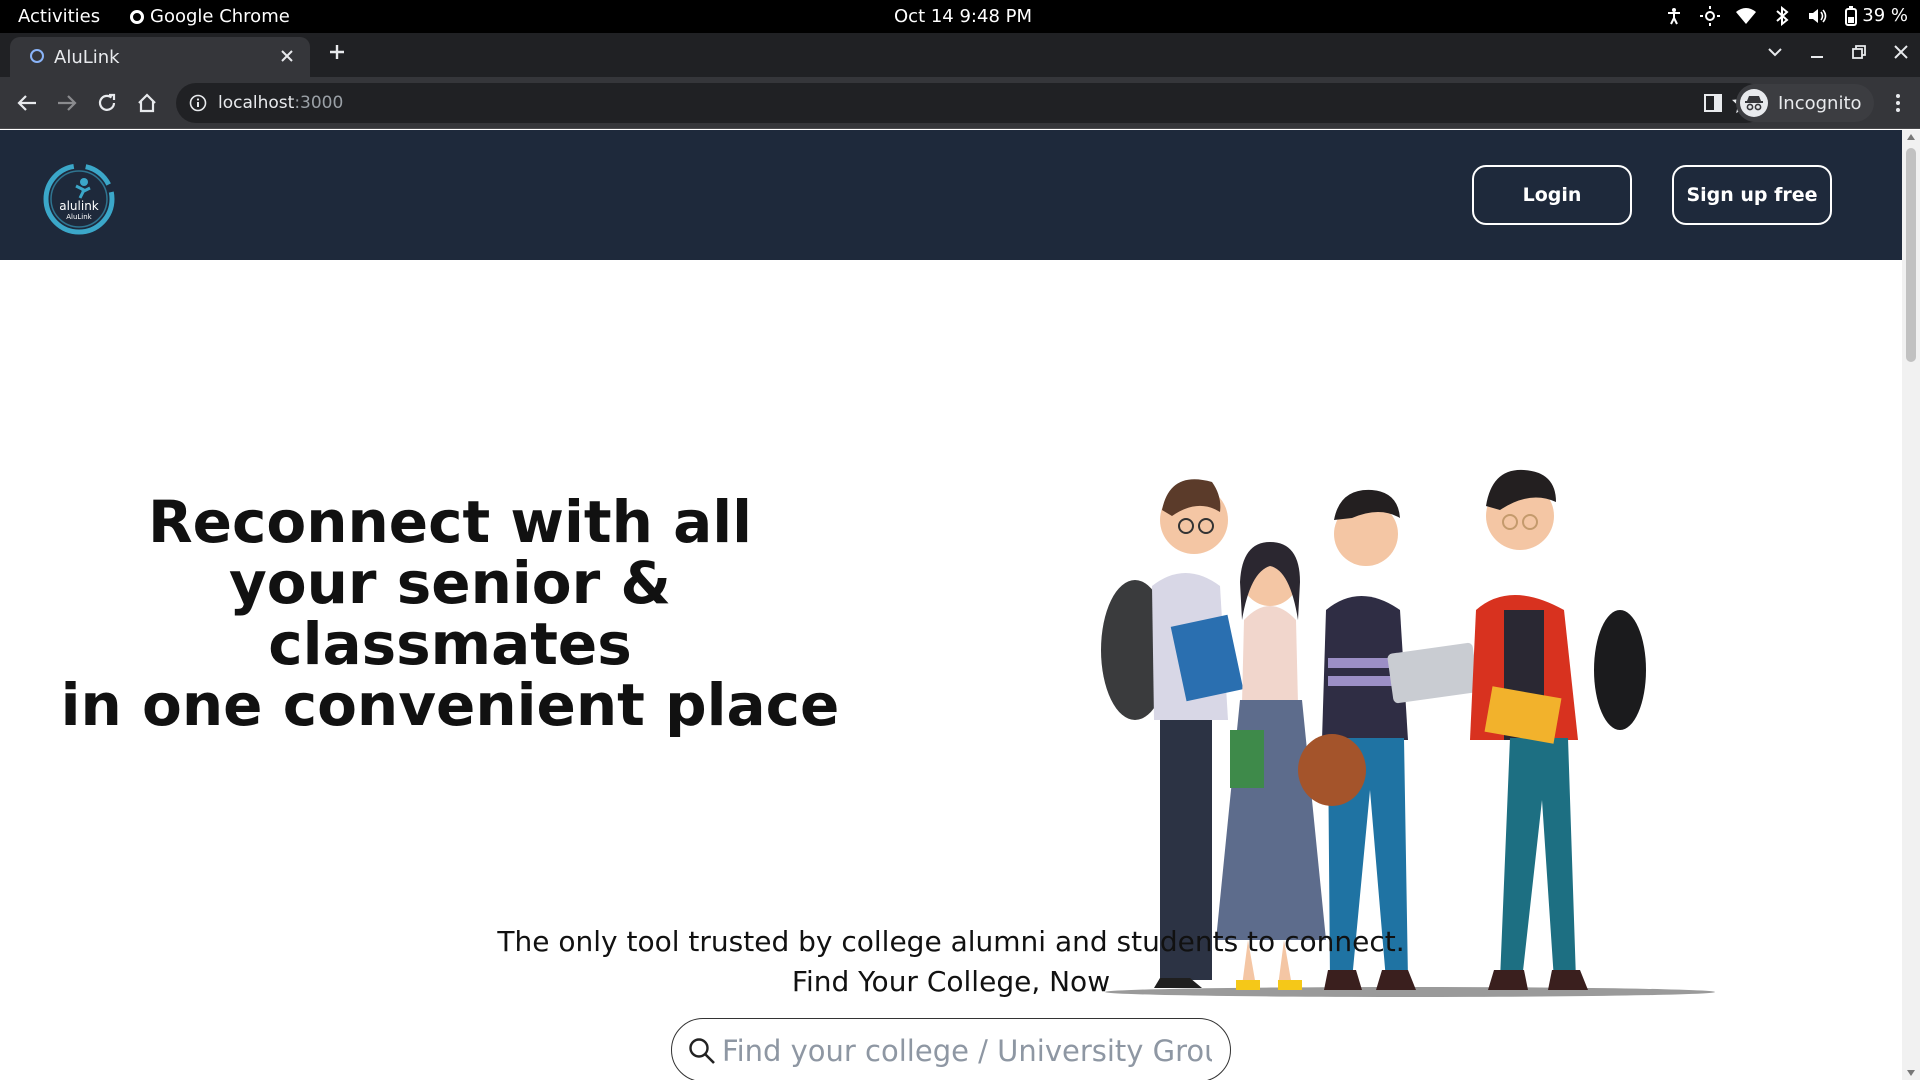 The width and height of the screenshot is (1920, 1080). What do you see at coordinates (337, 52) in the screenshot?
I see `new-tab-icon` at bounding box center [337, 52].